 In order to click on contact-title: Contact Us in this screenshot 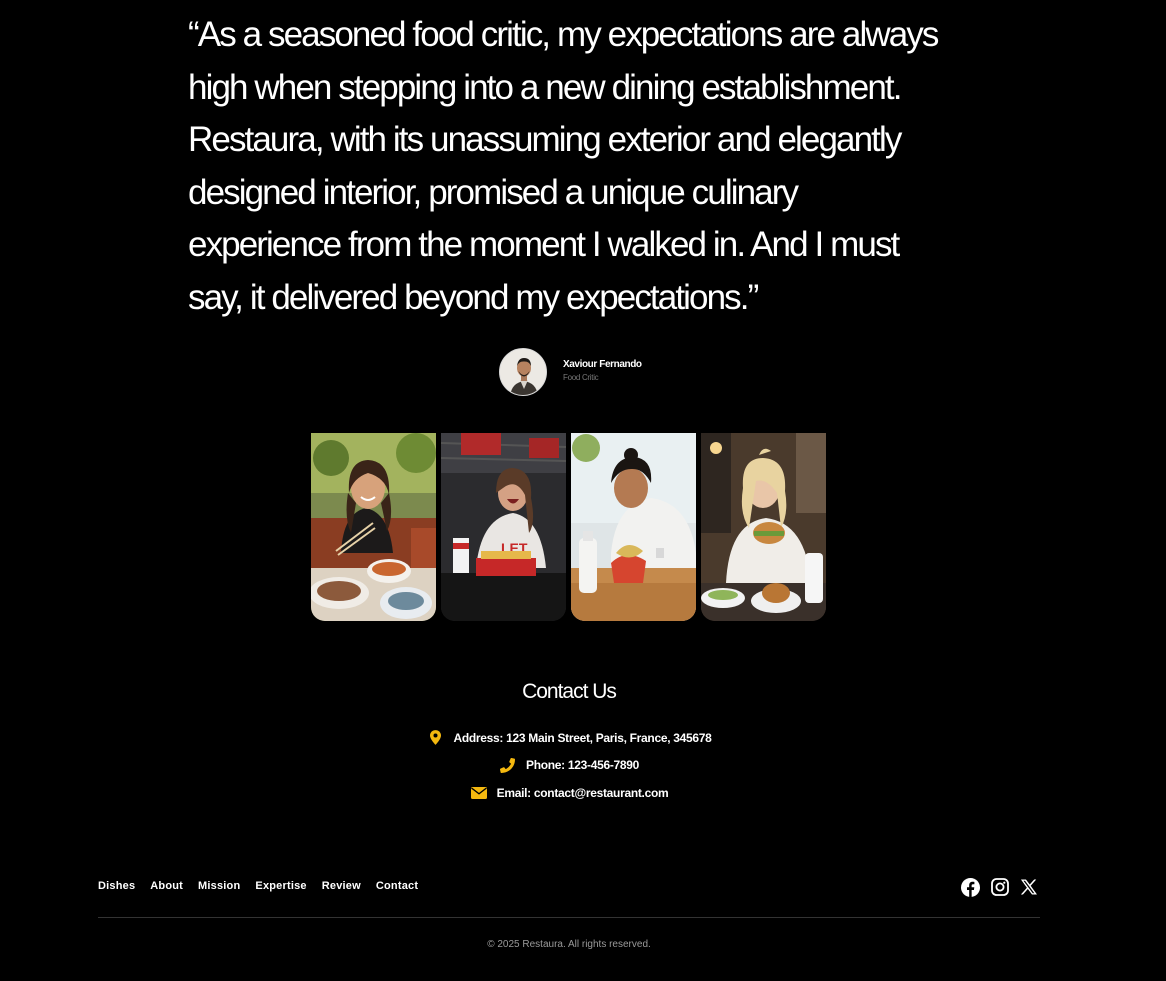, I will do `click(569, 691)`.